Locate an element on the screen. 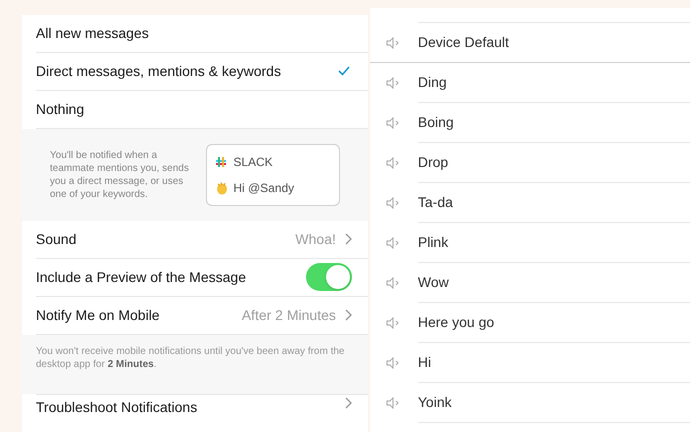 Image resolution: width=690 pixels, height=432 pixels. sound-option: Wow is located at coordinates (530, 283).